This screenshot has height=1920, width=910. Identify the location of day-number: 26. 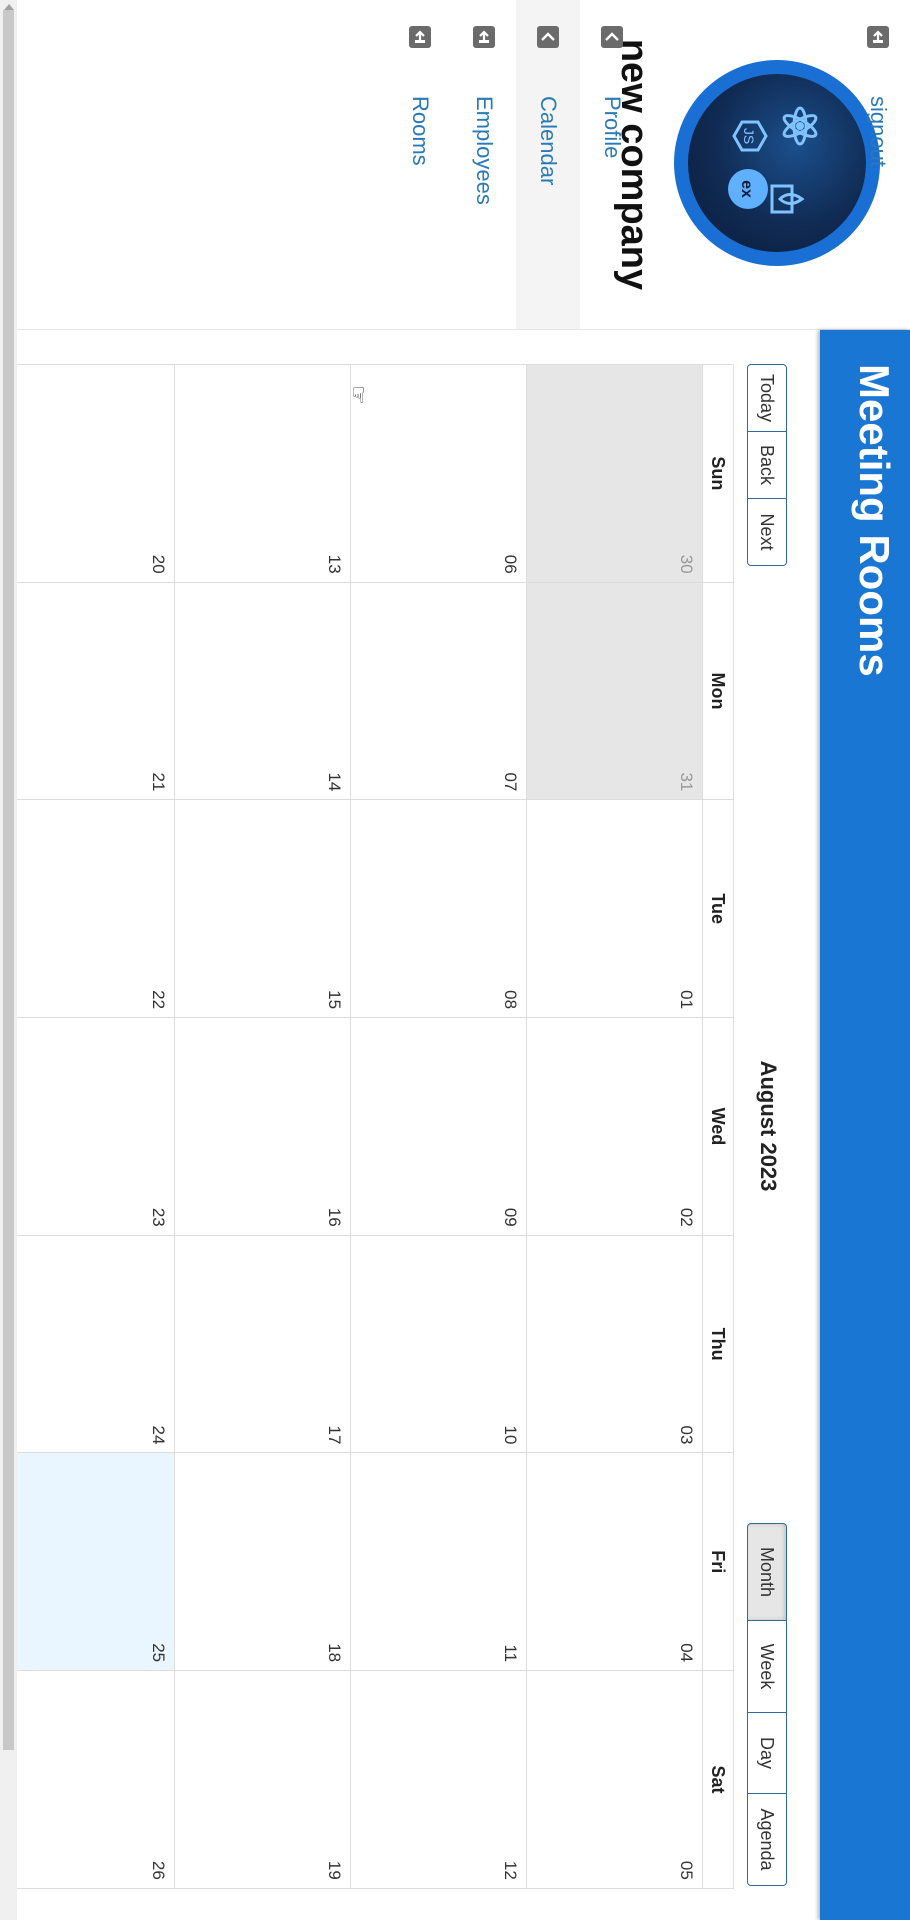
(158, 1870).